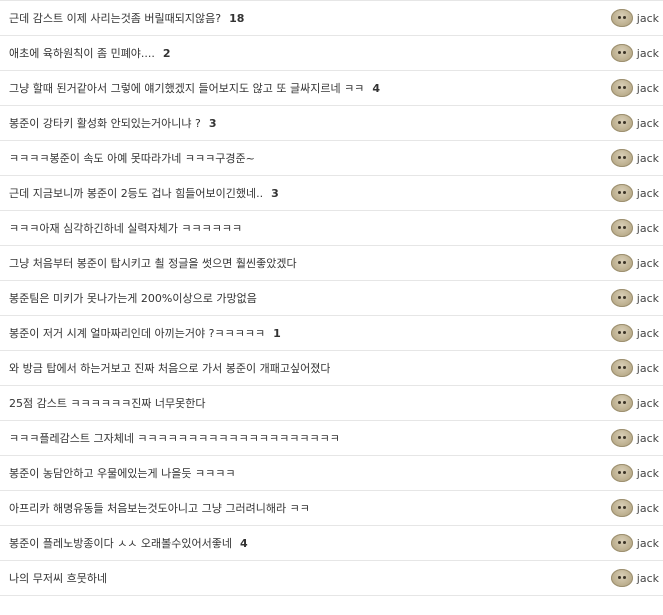 The width and height of the screenshot is (663, 615). I want to click on list-item: 봉준이 강타키 활성화 안되있는거아니냐 ? 3 jack, so click(331, 123).